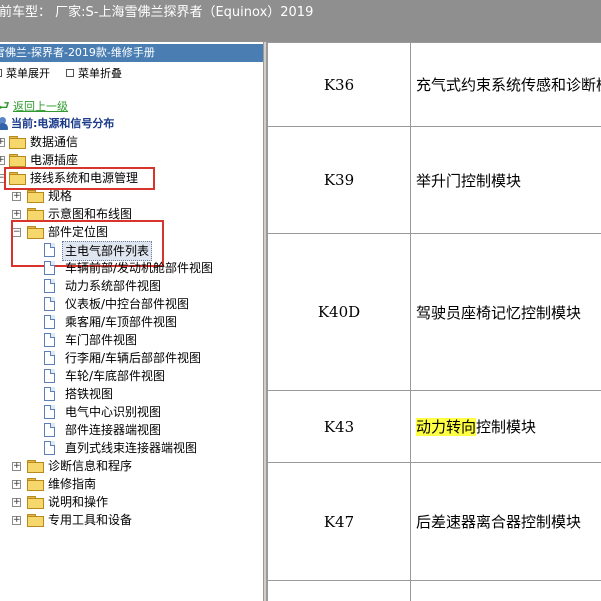 The width and height of the screenshot is (601, 601). I want to click on table-row: K43 动力转向控制模块, so click(434, 426).